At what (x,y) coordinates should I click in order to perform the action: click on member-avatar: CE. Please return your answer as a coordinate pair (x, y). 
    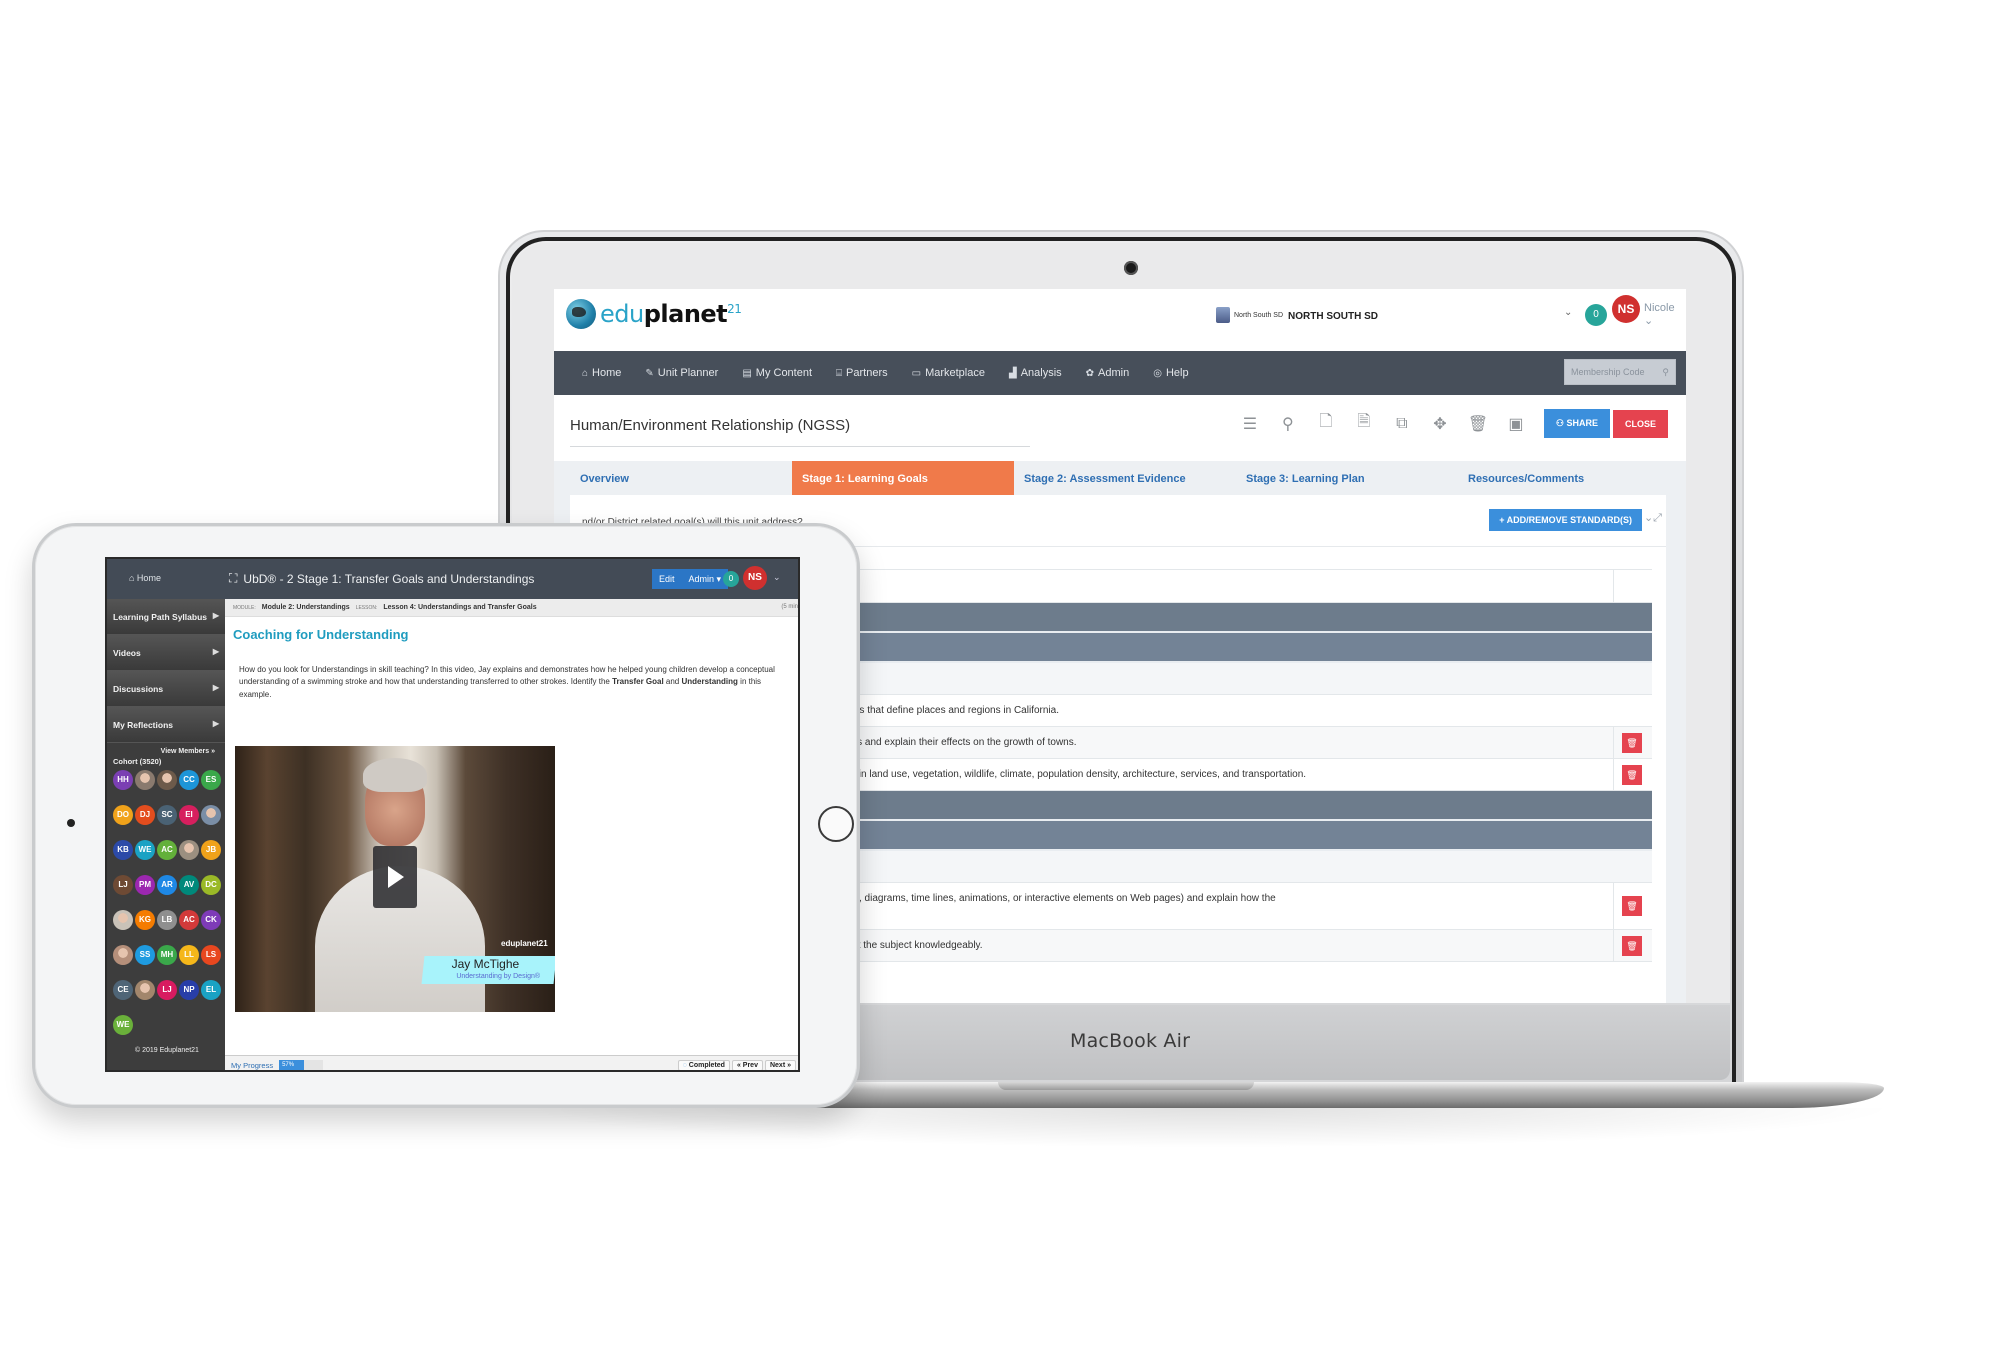
    Looking at the image, I should click on (123, 990).